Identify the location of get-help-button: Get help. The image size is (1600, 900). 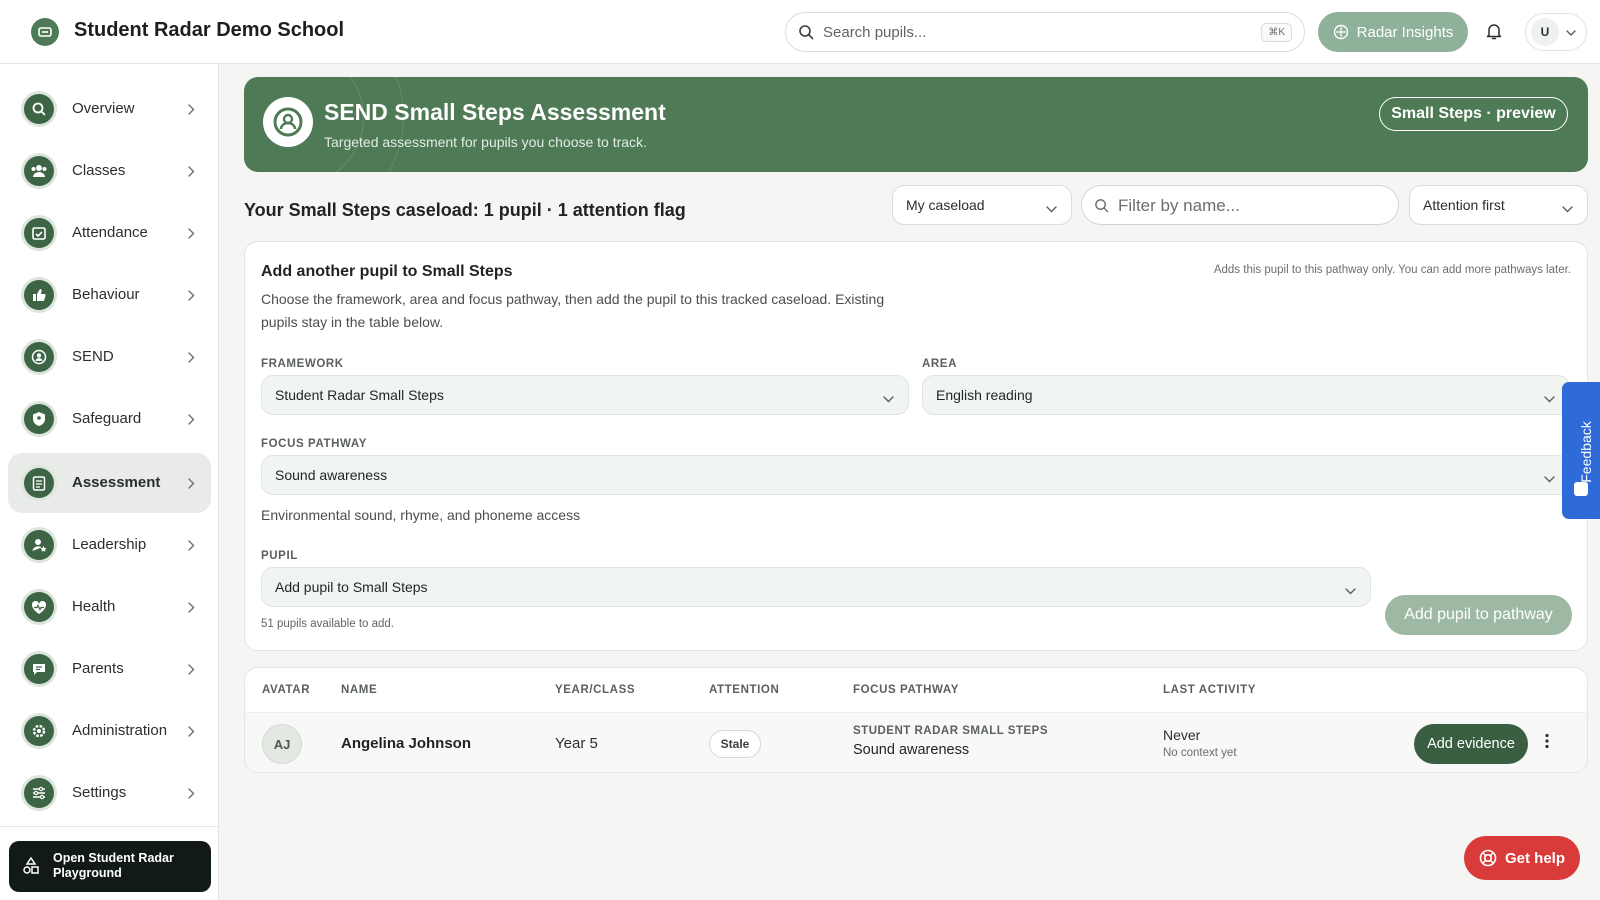
(1522, 858).